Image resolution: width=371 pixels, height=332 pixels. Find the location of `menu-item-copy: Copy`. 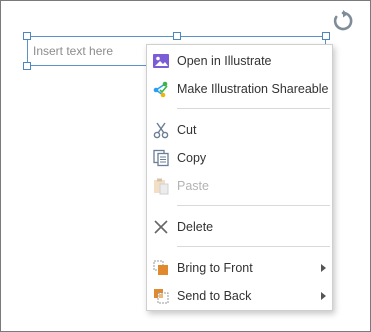

menu-item-copy: Copy is located at coordinates (239, 158).